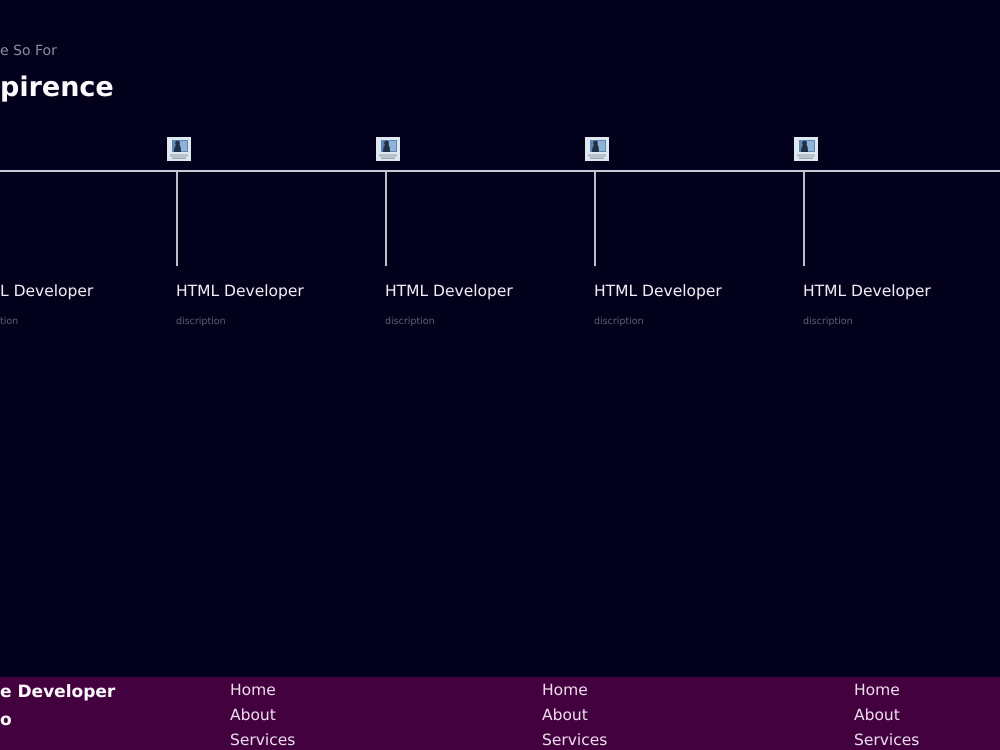 The height and width of the screenshot is (750, 1000). Describe the element at coordinates (47, 291) in the screenshot. I see `job-title: L Developer` at that location.